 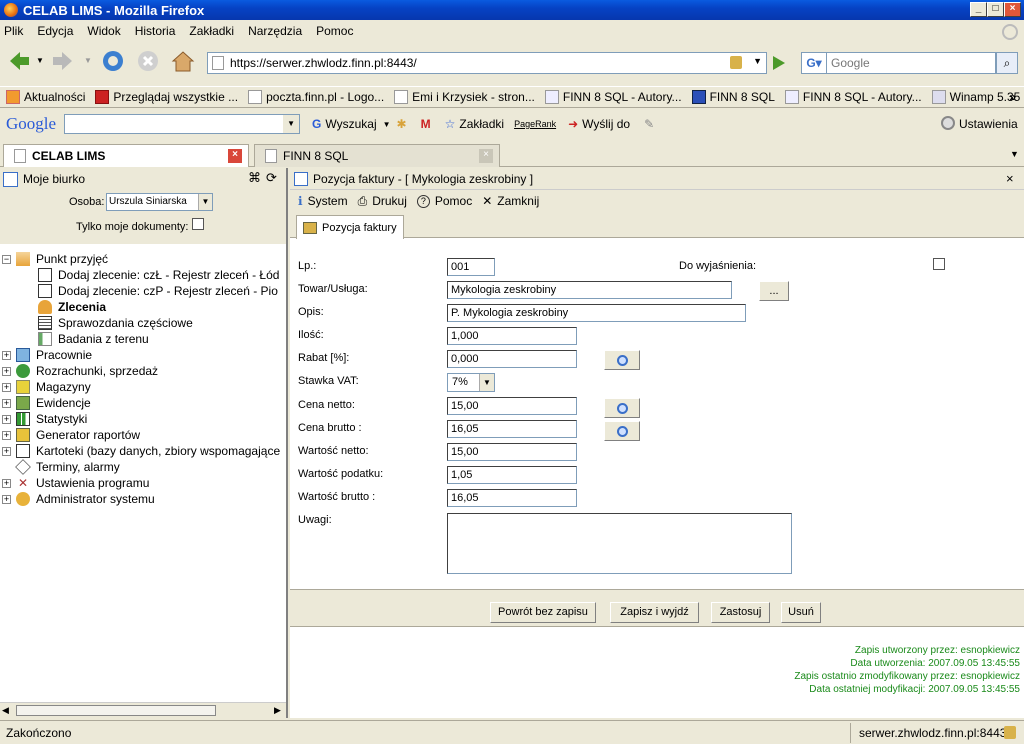 I want to click on menu-historia: Historia, so click(x=155, y=31).